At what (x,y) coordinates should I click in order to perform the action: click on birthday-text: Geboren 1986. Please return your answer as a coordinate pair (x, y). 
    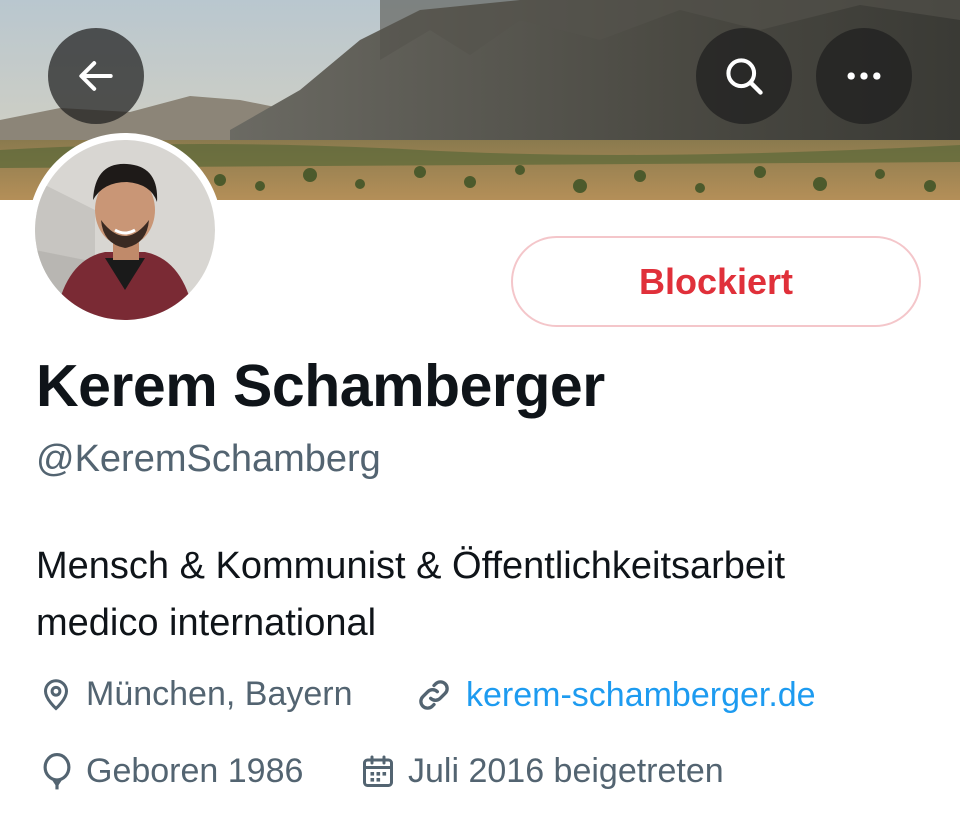
    Looking at the image, I should click on (195, 771).